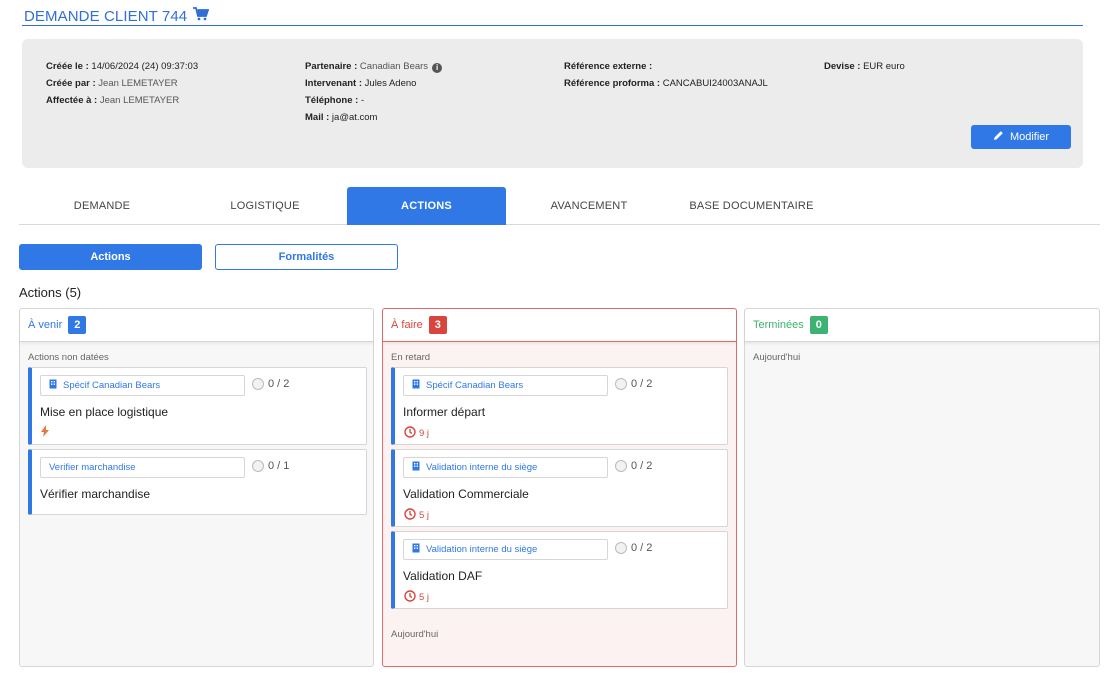 This screenshot has height=687, width=1120. Describe the element at coordinates (777, 357) in the screenshot. I see `group-label: Aujourd'hui` at that location.